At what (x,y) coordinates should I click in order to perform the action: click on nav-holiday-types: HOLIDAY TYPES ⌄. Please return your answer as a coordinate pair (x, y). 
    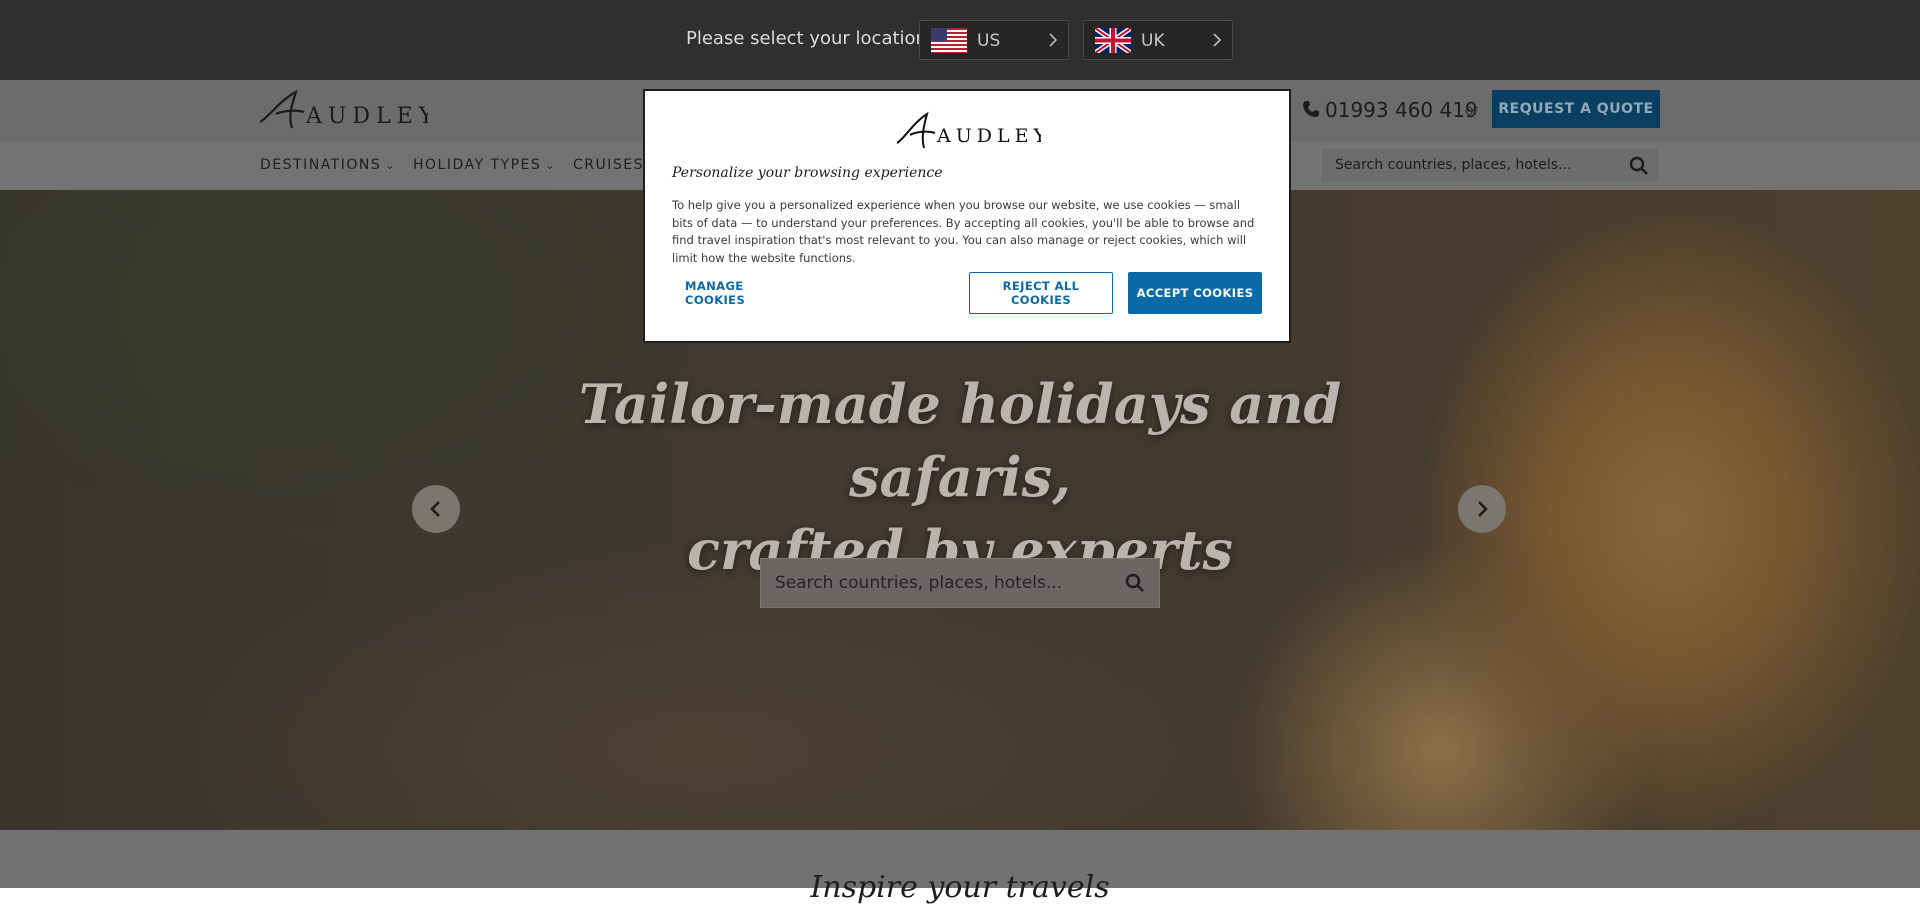
    Looking at the image, I should click on (484, 165).